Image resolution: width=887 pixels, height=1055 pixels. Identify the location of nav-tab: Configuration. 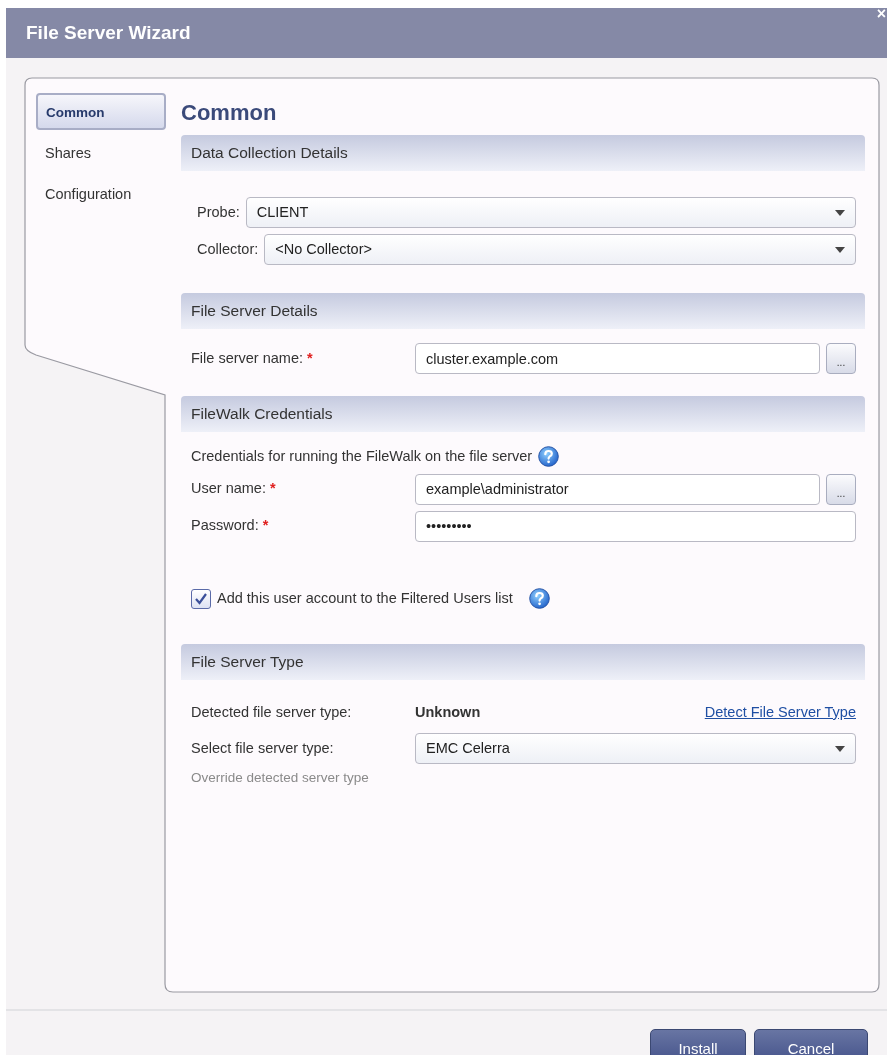
(101, 193).